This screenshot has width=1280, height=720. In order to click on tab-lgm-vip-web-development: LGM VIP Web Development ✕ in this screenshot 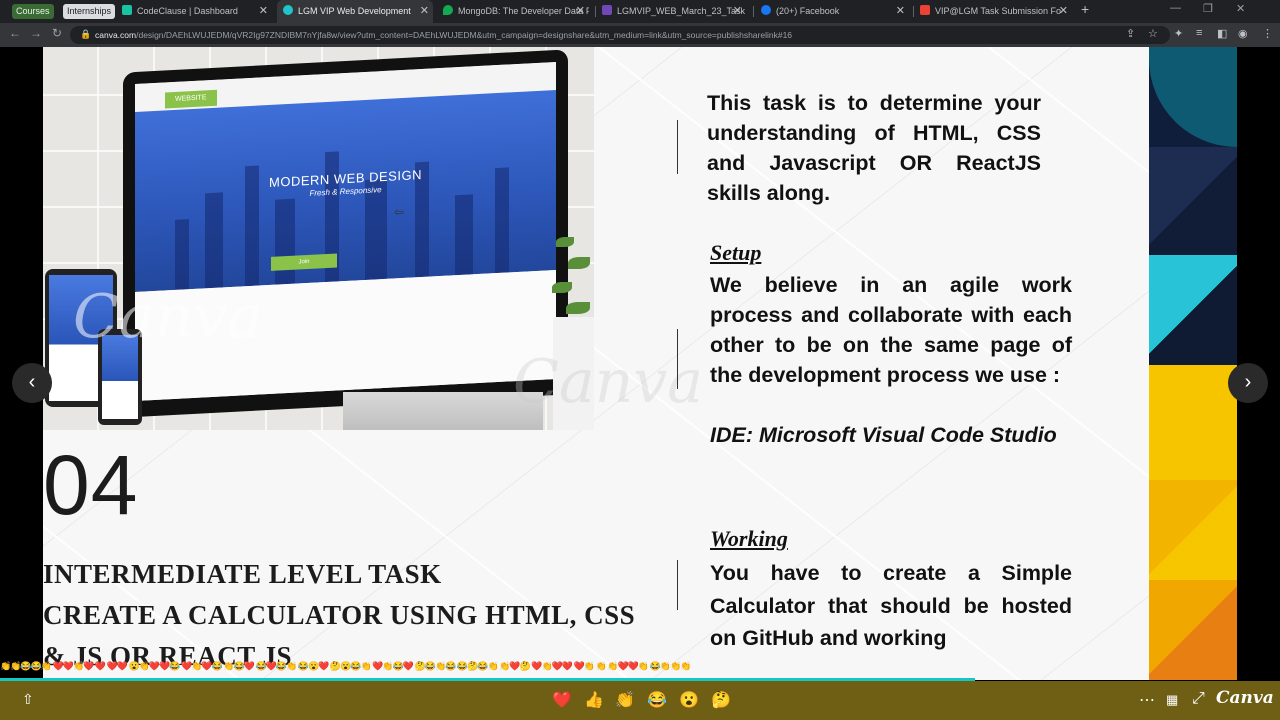, I will do `click(355, 11)`.